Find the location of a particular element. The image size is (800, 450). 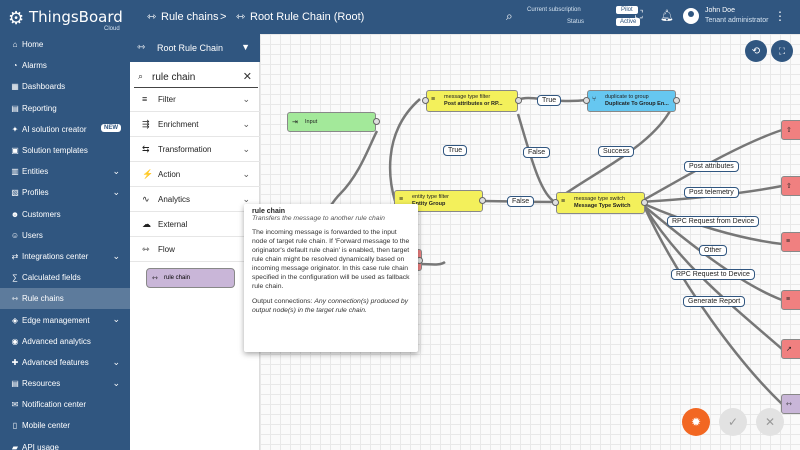

dup-out-port is located at coordinates (676, 100).